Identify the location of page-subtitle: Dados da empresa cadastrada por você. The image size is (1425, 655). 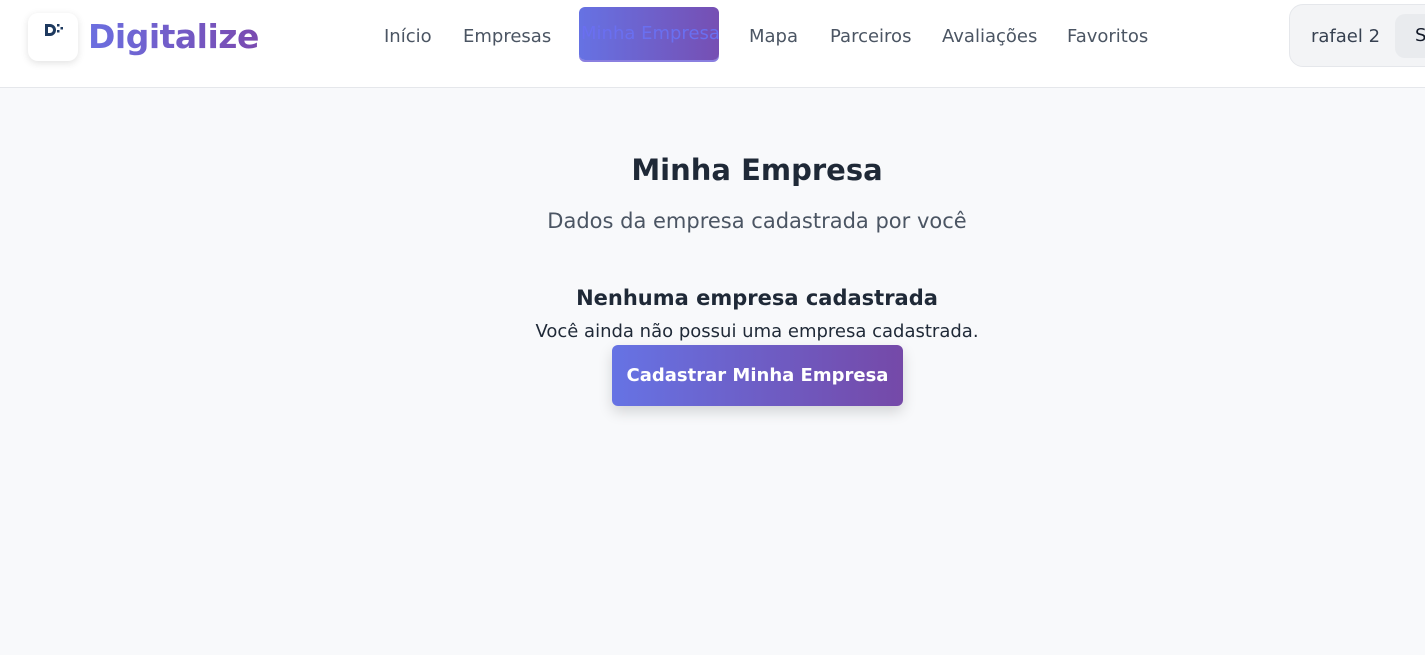
(757, 221).